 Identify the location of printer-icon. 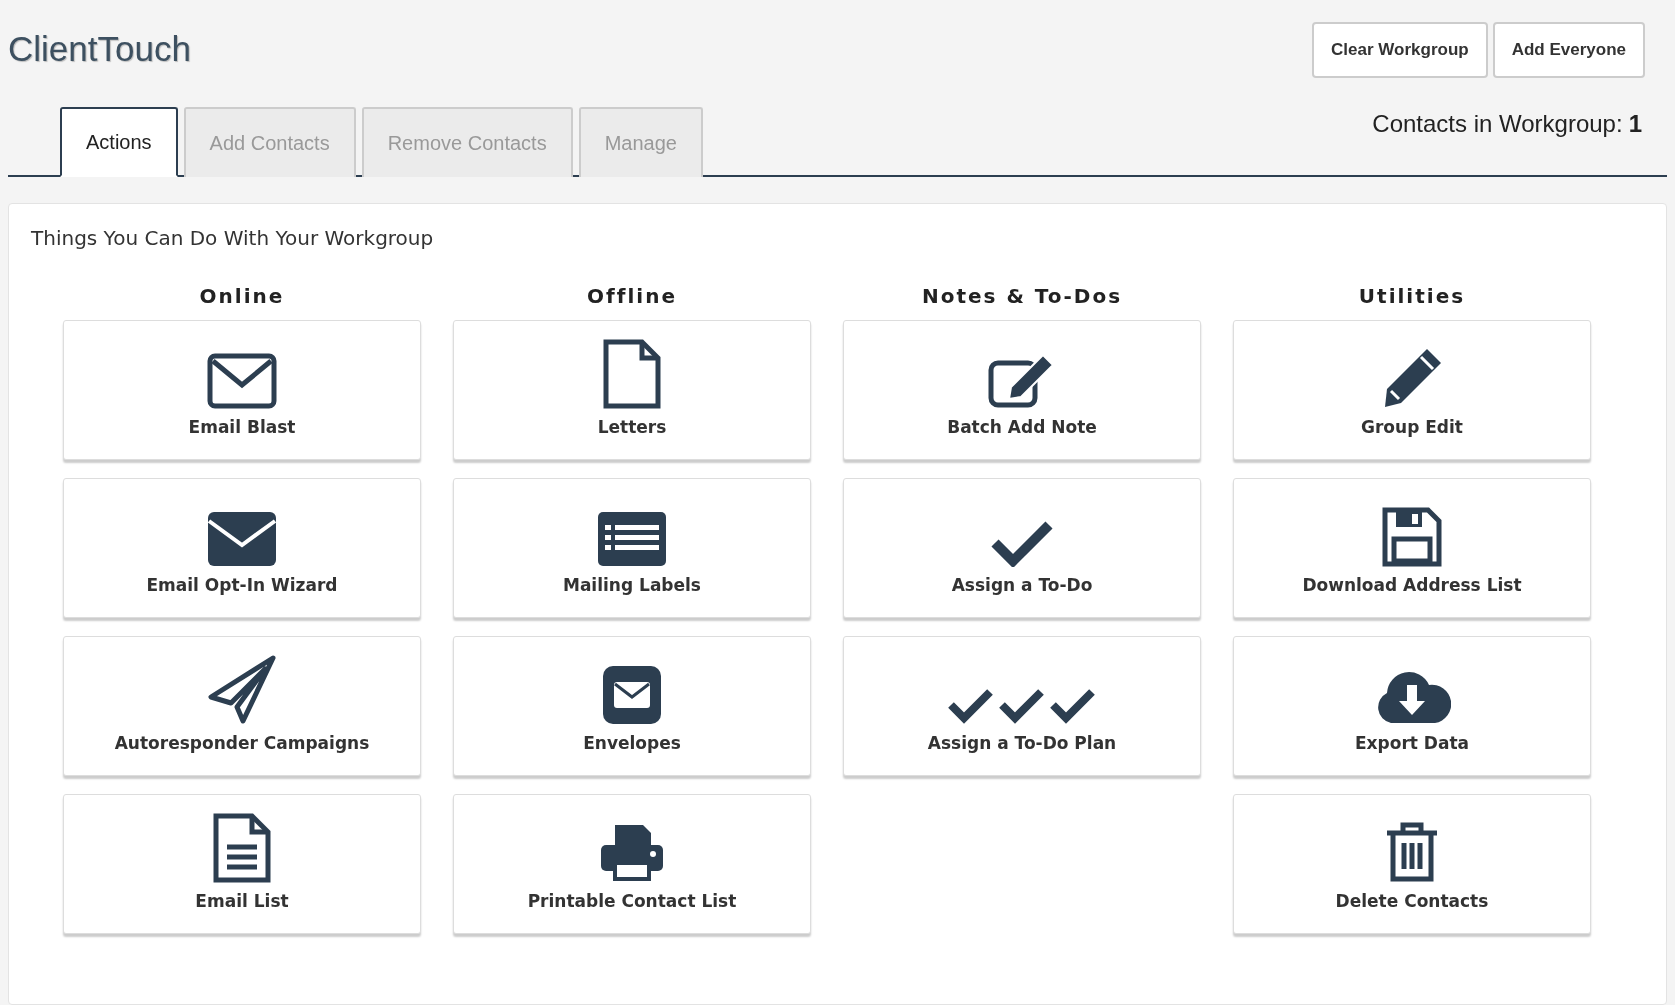
(632, 853).